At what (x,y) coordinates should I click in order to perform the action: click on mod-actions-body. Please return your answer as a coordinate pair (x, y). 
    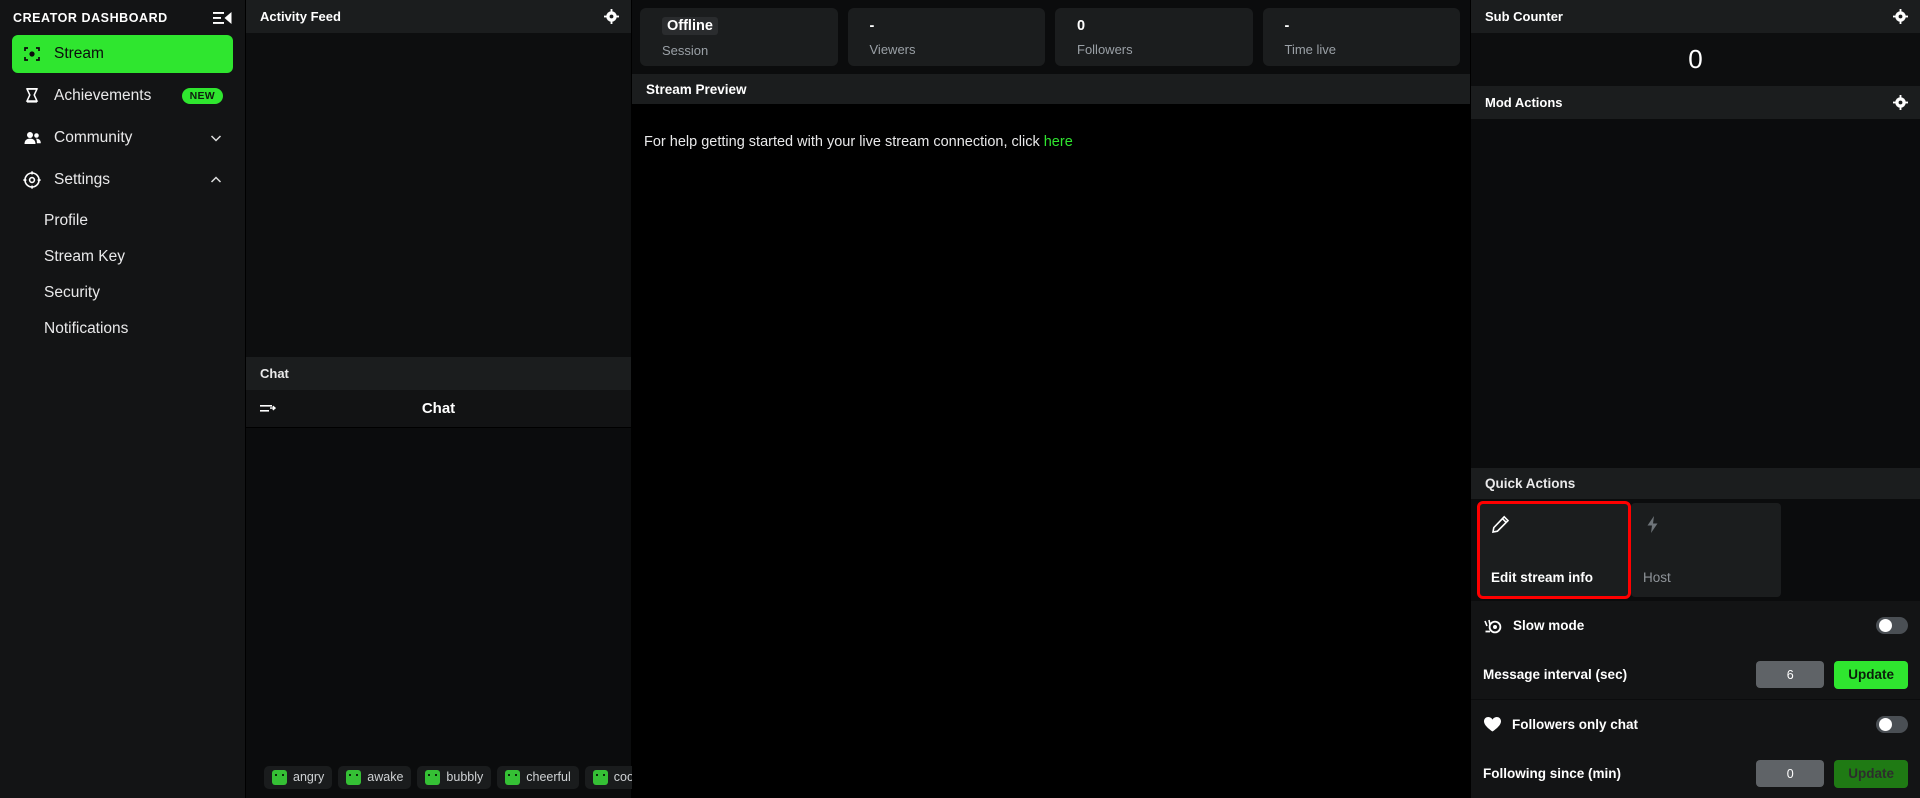
    Looking at the image, I should click on (1695, 293).